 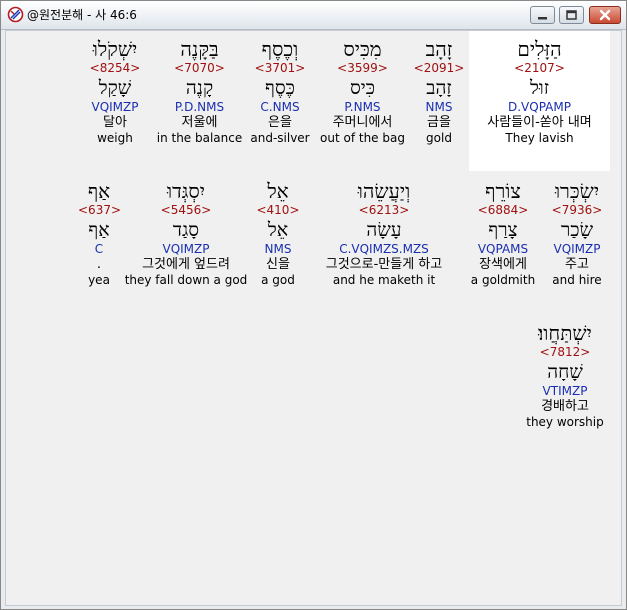 What do you see at coordinates (199, 49) in the screenshot?
I see `hebrew-word: בַּקָּנֶה` at bounding box center [199, 49].